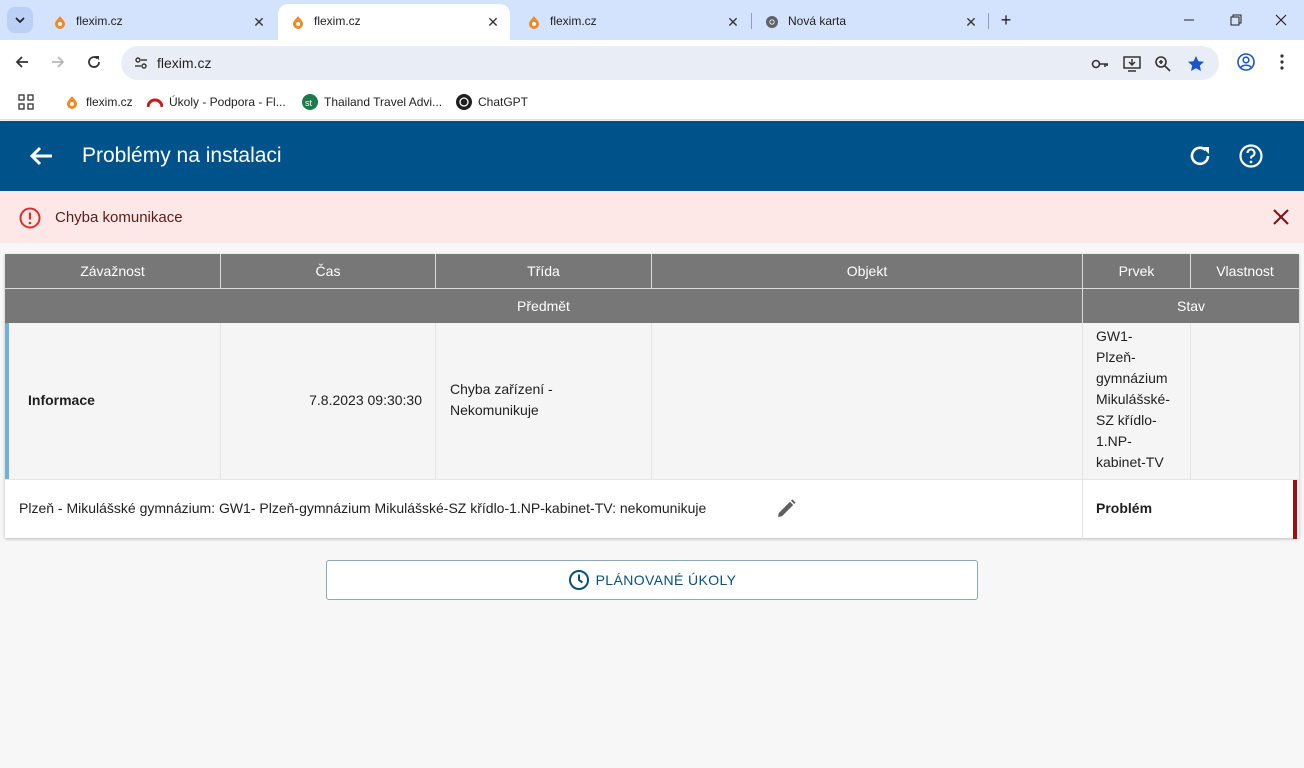 This screenshot has width=1304, height=768. Describe the element at coordinates (652, 217) in the screenshot. I see `error-alert: Chyba komunikace` at that location.